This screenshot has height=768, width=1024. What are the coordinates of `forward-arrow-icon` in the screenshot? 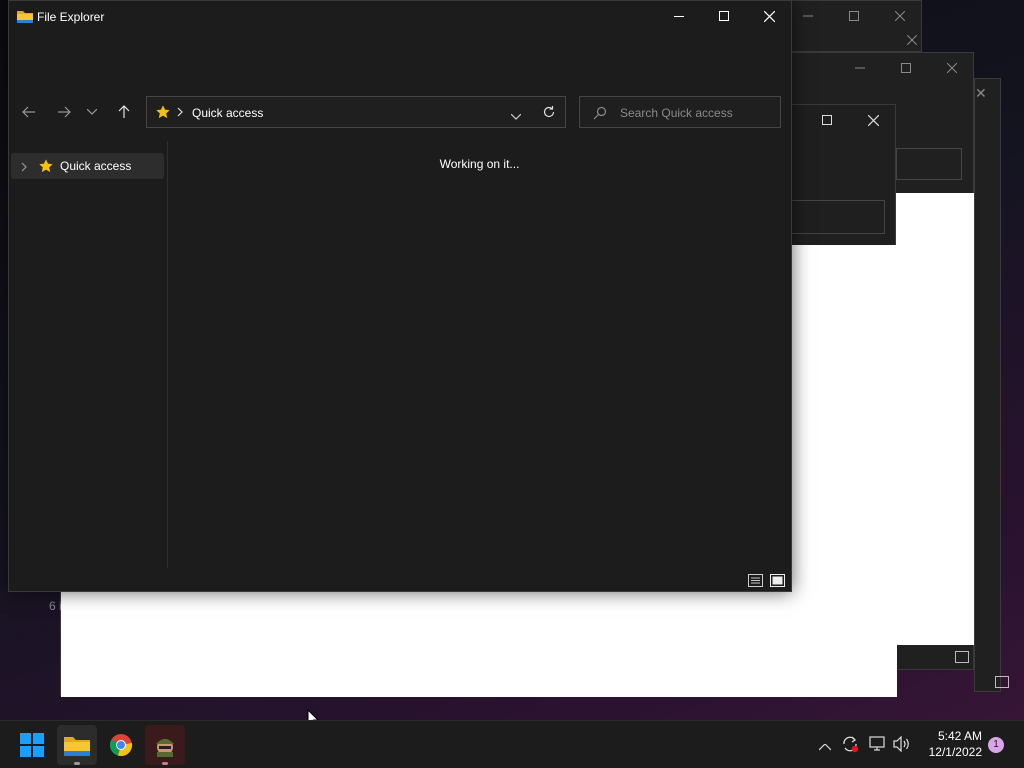 It's located at (64, 112).